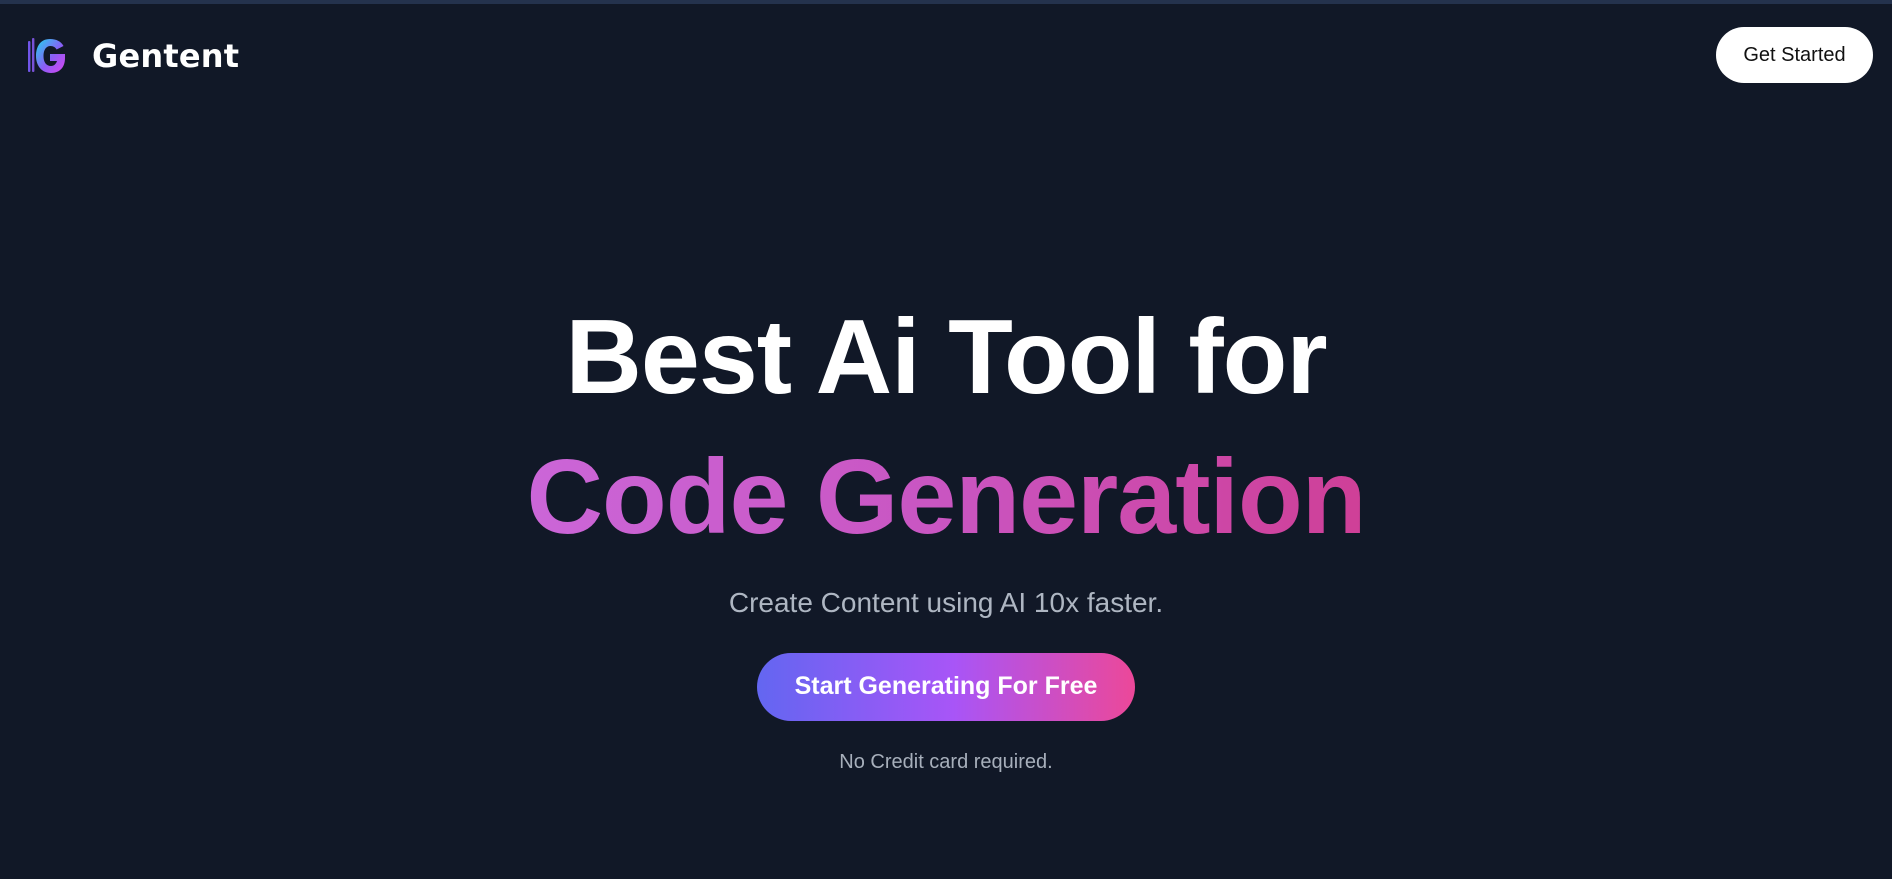 The height and width of the screenshot is (879, 1892). I want to click on no-credit-card-note: No Credit card required., so click(946, 761).